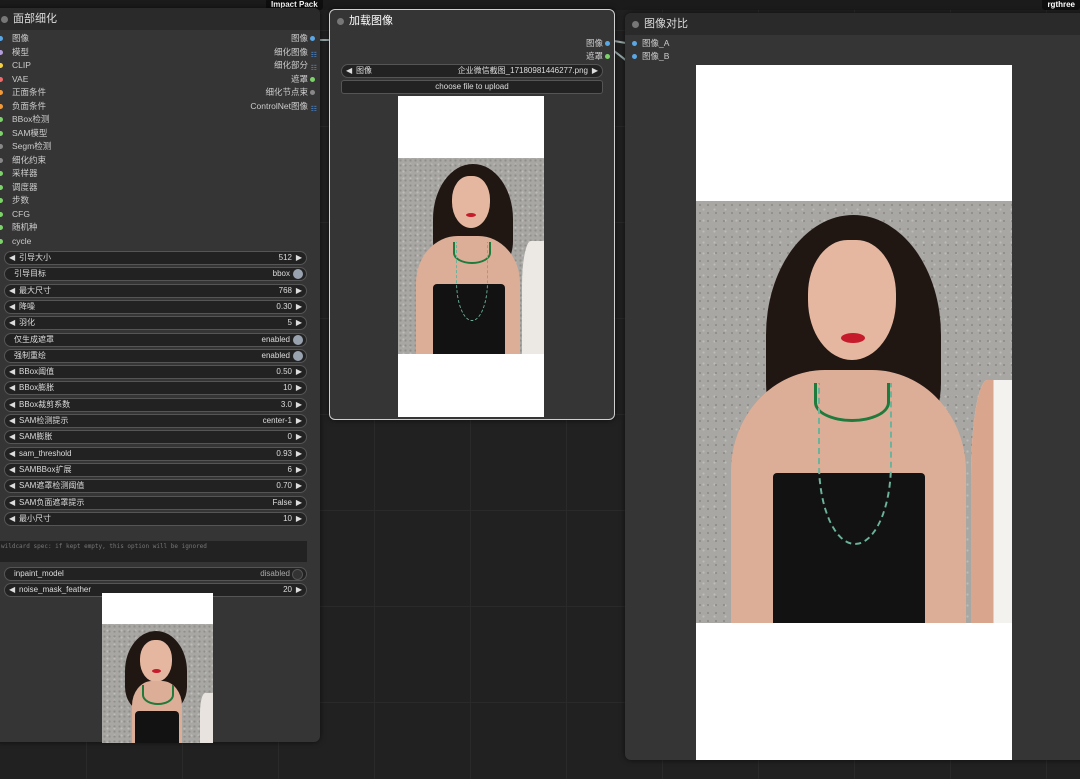 Image resolution: width=1080 pixels, height=779 pixels. I want to click on input-socket-3: VAE, so click(14, 79).